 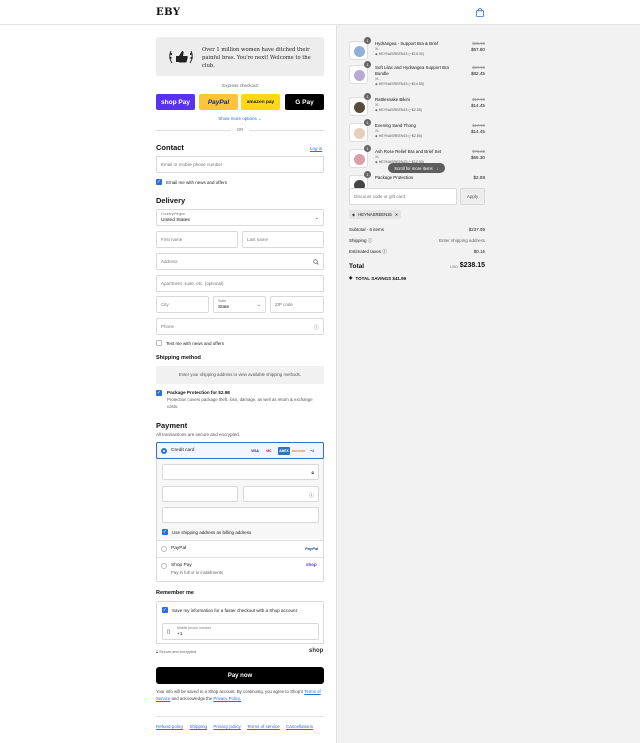 What do you see at coordinates (299, 726) in the screenshot?
I see `cancellations-link: Cancellations` at bounding box center [299, 726].